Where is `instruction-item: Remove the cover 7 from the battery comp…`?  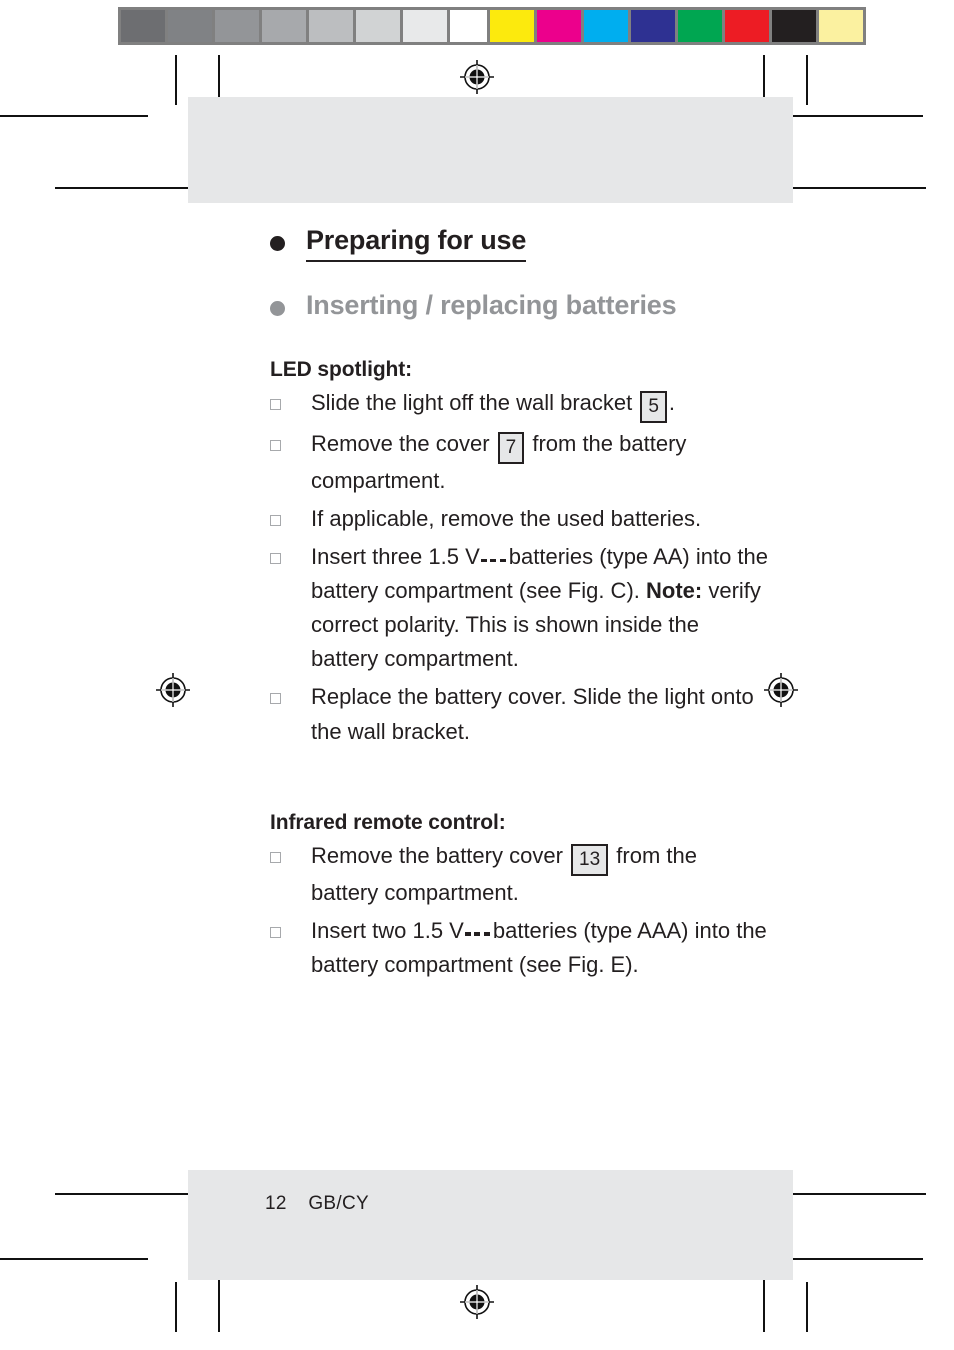
instruction-item: Remove the cover 7 from the battery comp… is located at coordinates (520, 462).